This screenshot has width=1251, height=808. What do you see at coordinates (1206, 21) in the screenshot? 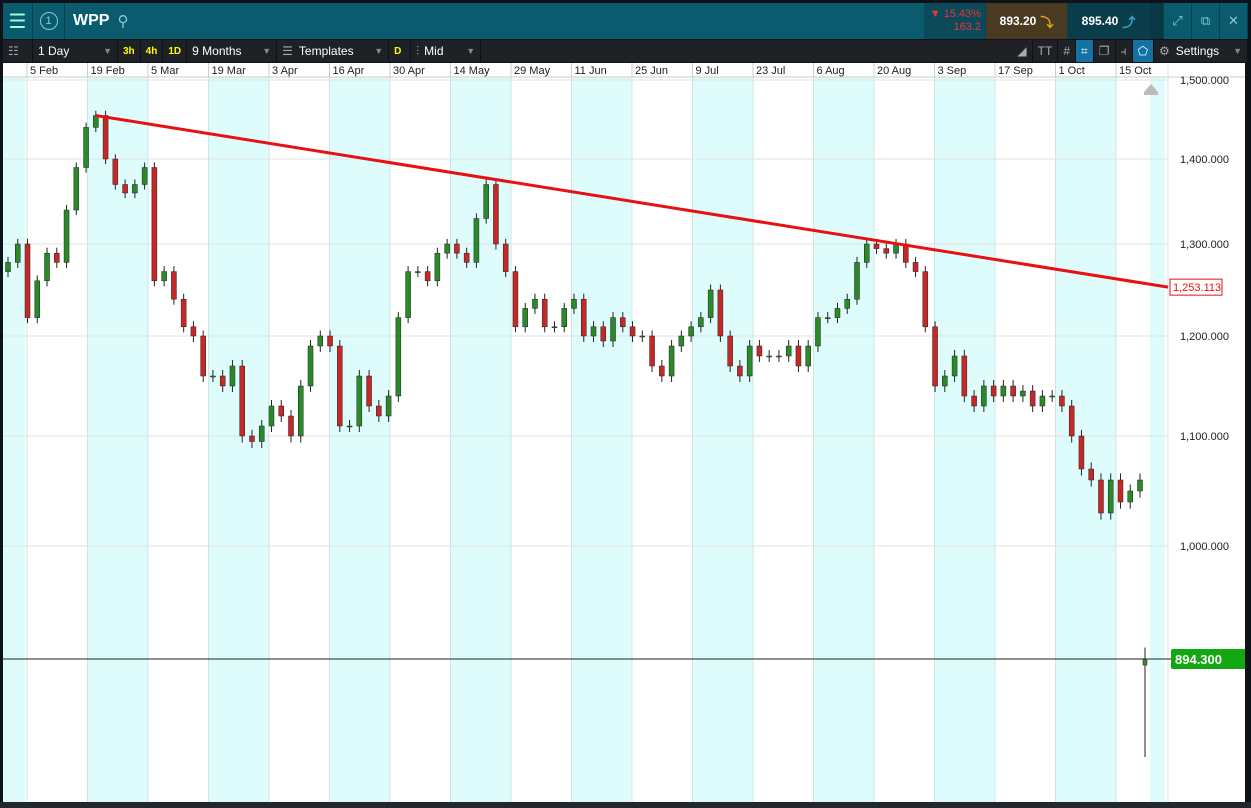
I see `popout-icon: ⧉` at bounding box center [1206, 21].